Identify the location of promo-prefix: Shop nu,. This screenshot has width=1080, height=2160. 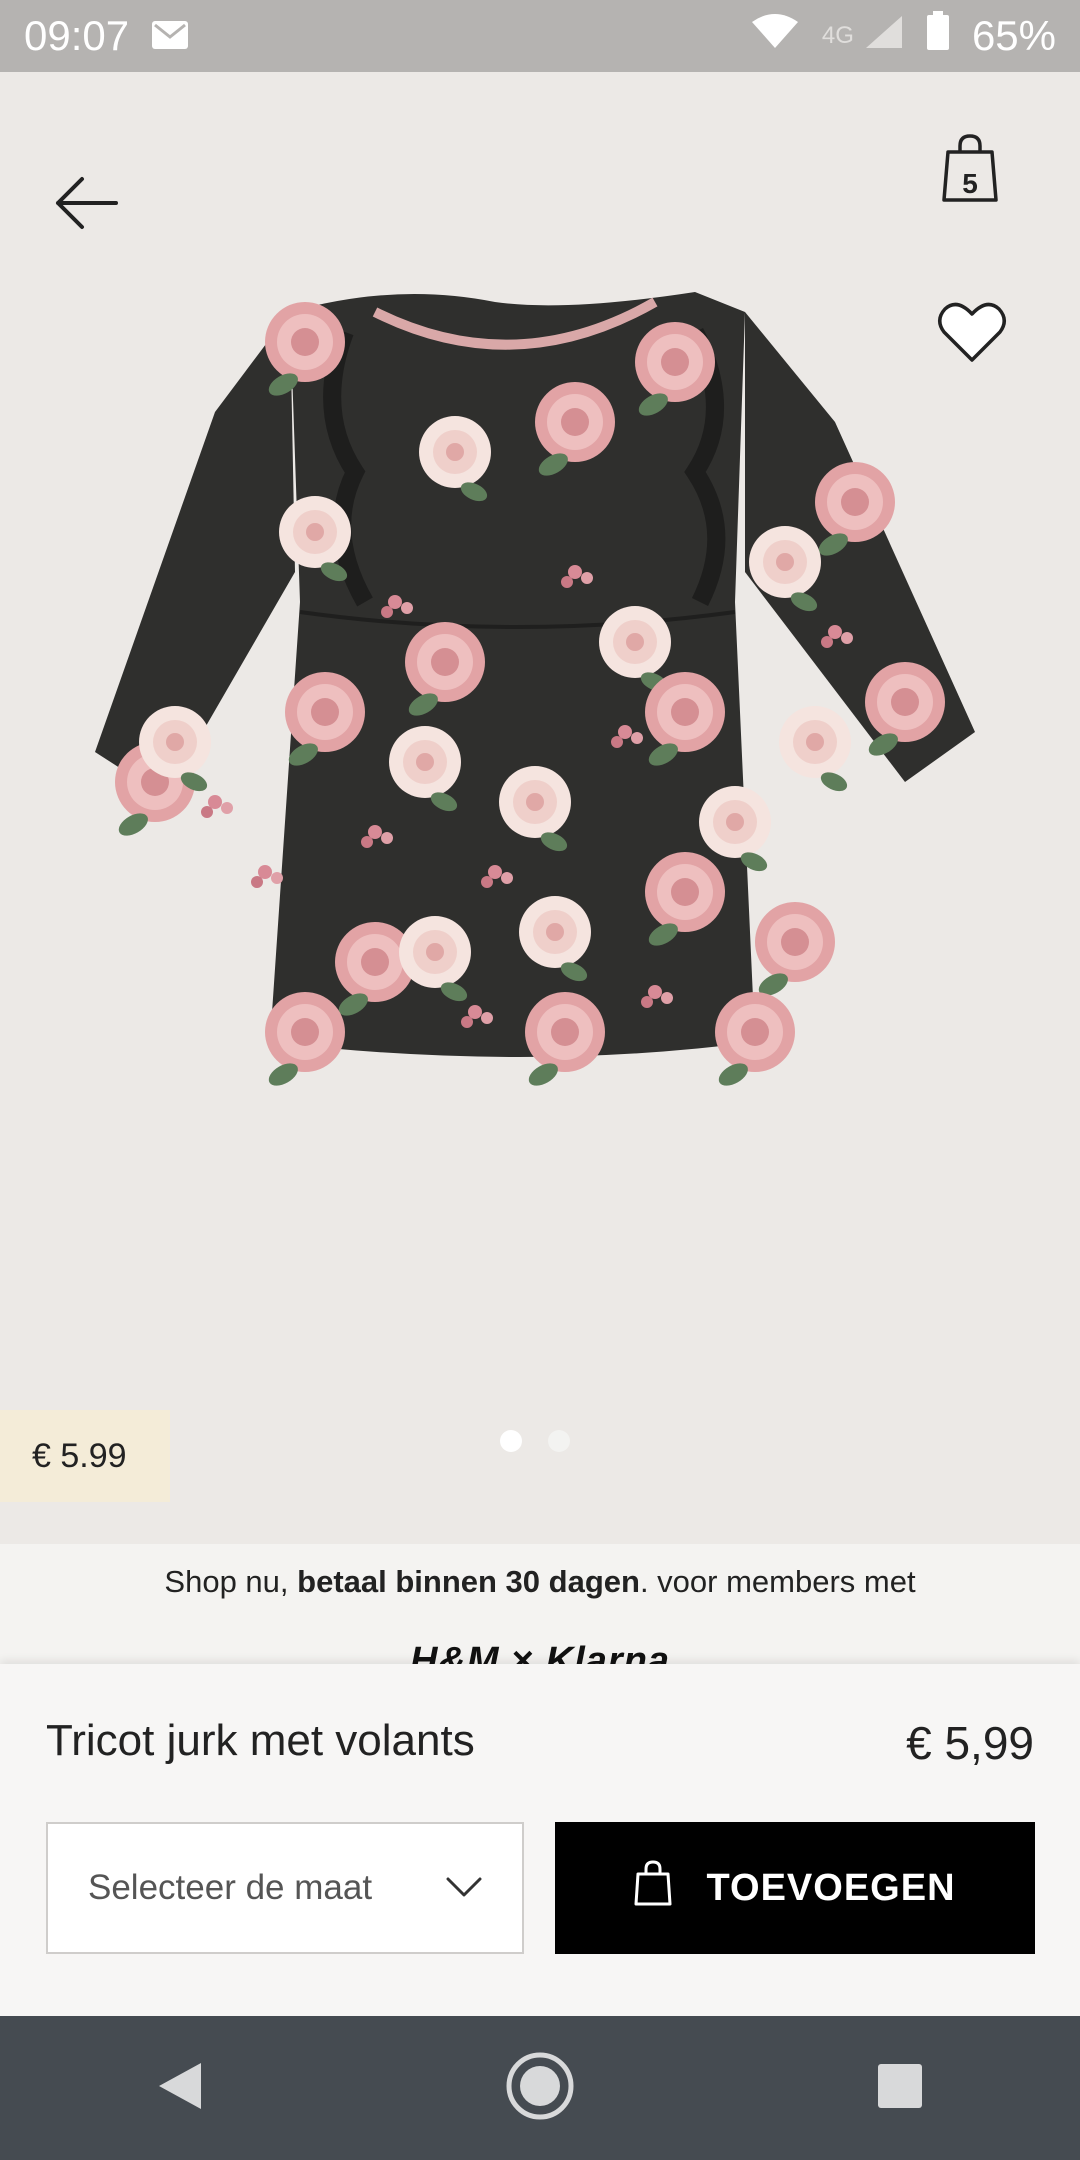
(231, 1581).